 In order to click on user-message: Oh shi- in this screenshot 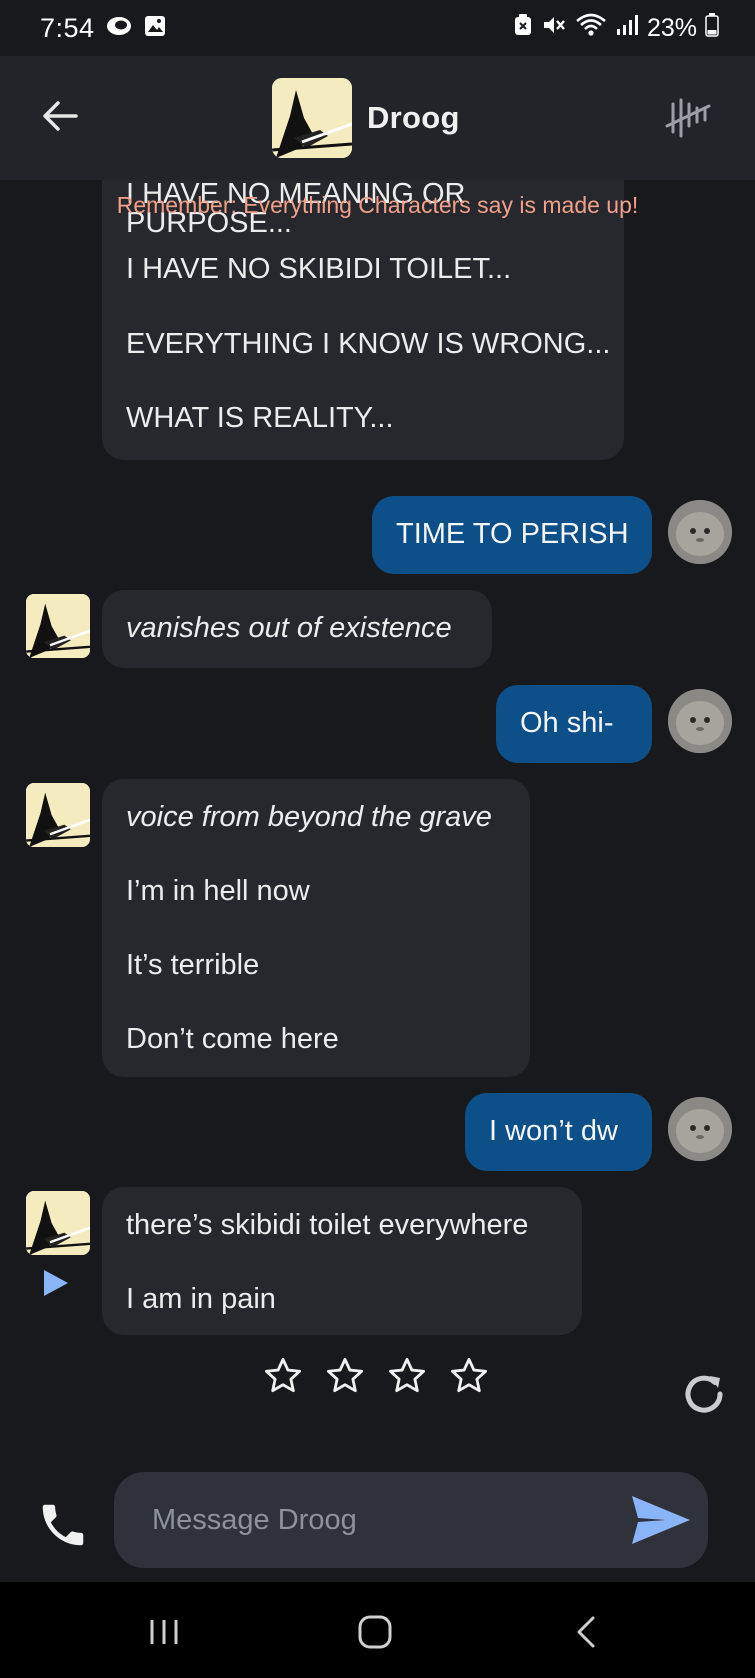, I will do `click(574, 724)`.